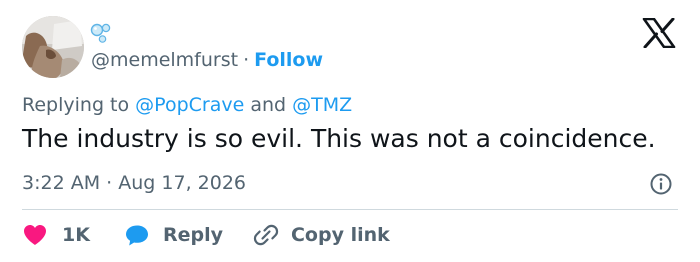 The width and height of the screenshot is (700, 262). I want to click on action-bar: 1K Reply Copy link, so click(206, 235).